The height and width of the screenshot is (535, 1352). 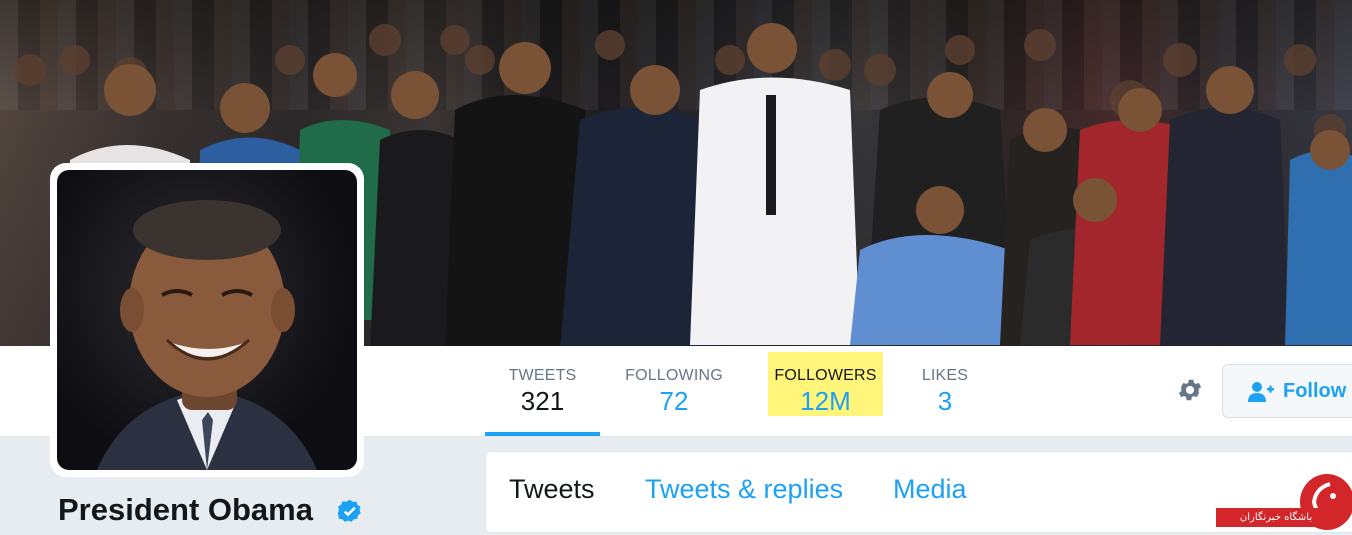 I want to click on follow-button: Follow, so click(x=1287, y=391).